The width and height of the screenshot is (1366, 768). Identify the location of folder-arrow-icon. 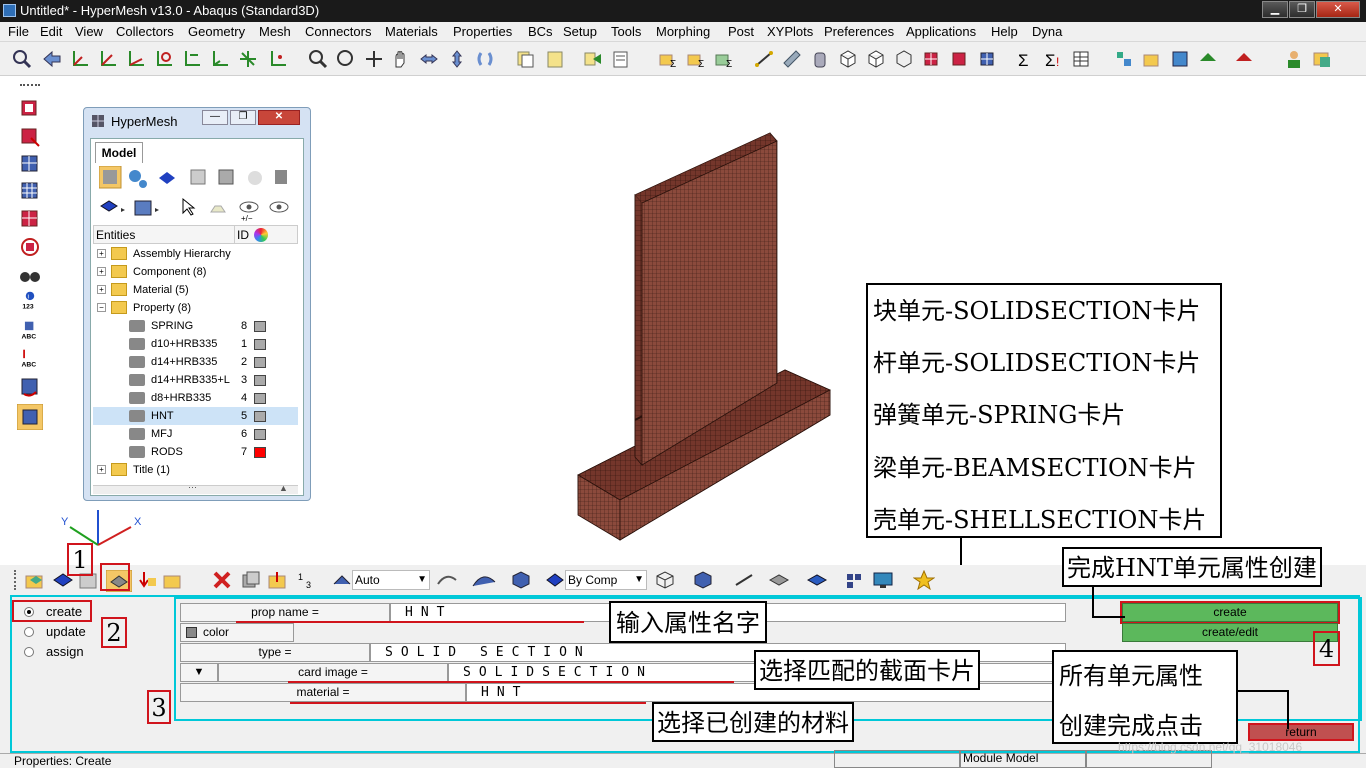
(175, 580).